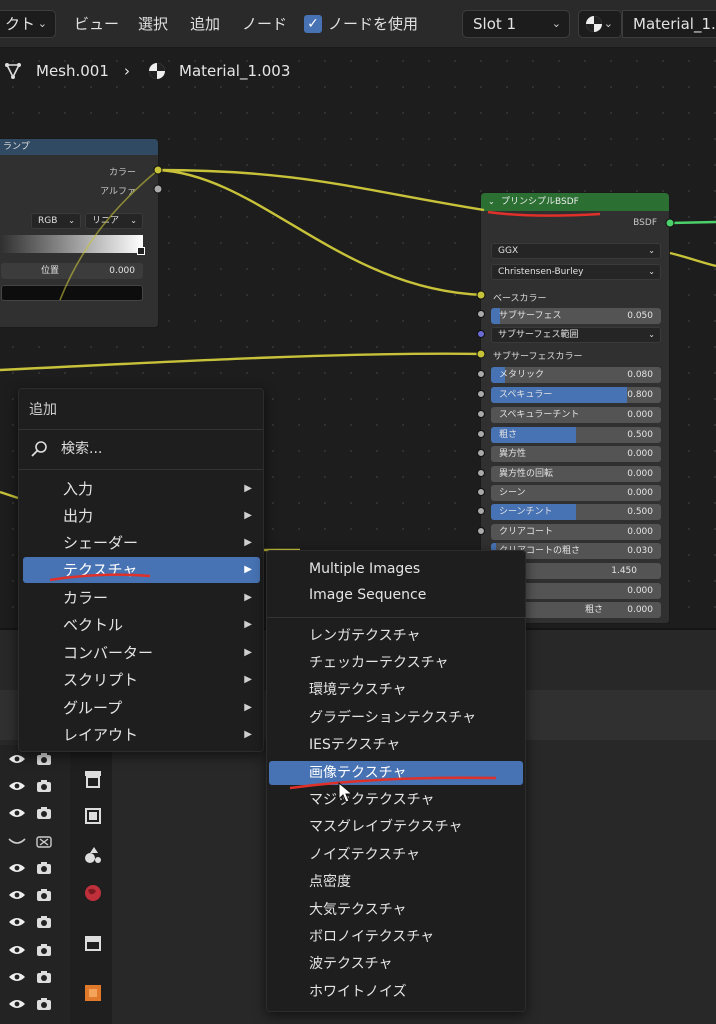 The width and height of the screenshot is (716, 1024). What do you see at coordinates (93, 779) in the screenshot?
I see `tool-tab-icon` at bounding box center [93, 779].